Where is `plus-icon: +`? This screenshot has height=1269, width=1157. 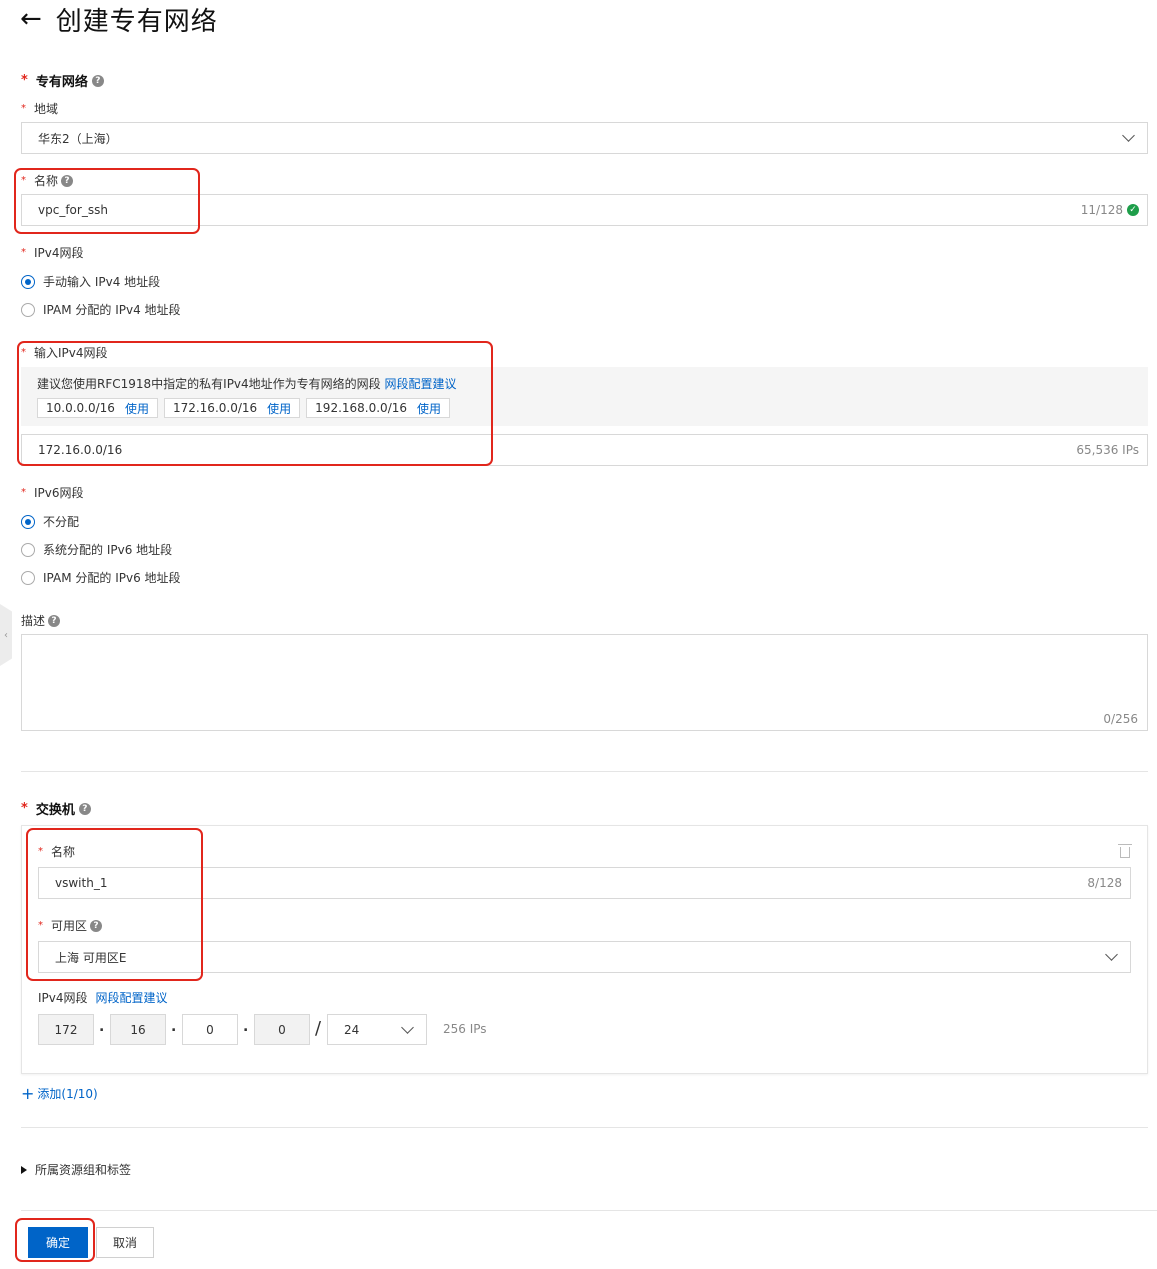
plus-icon: + is located at coordinates (28, 1093).